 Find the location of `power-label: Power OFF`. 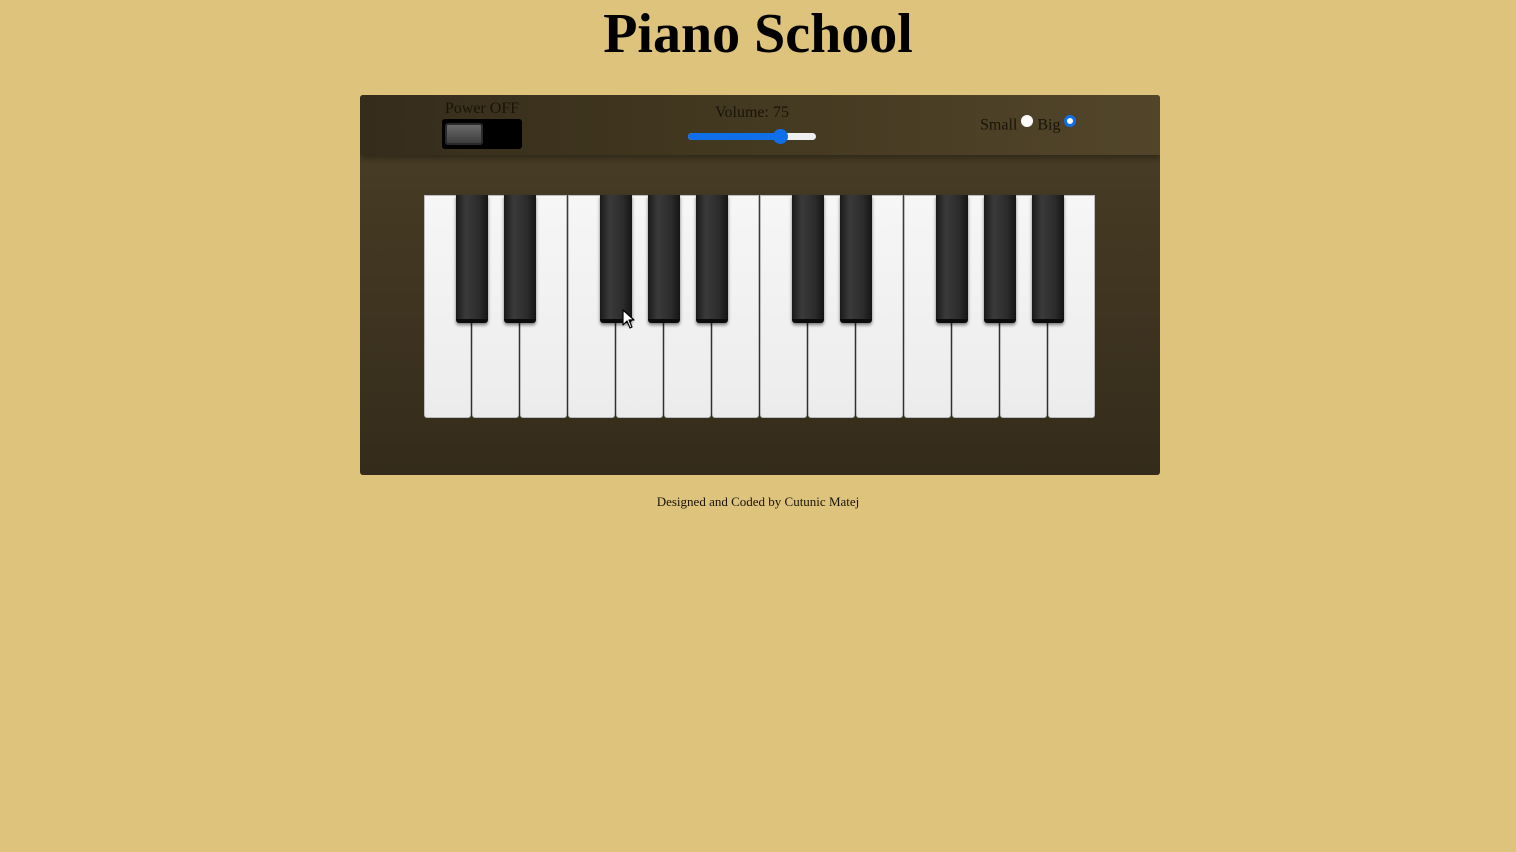

power-label: Power OFF is located at coordinates (482, 108).